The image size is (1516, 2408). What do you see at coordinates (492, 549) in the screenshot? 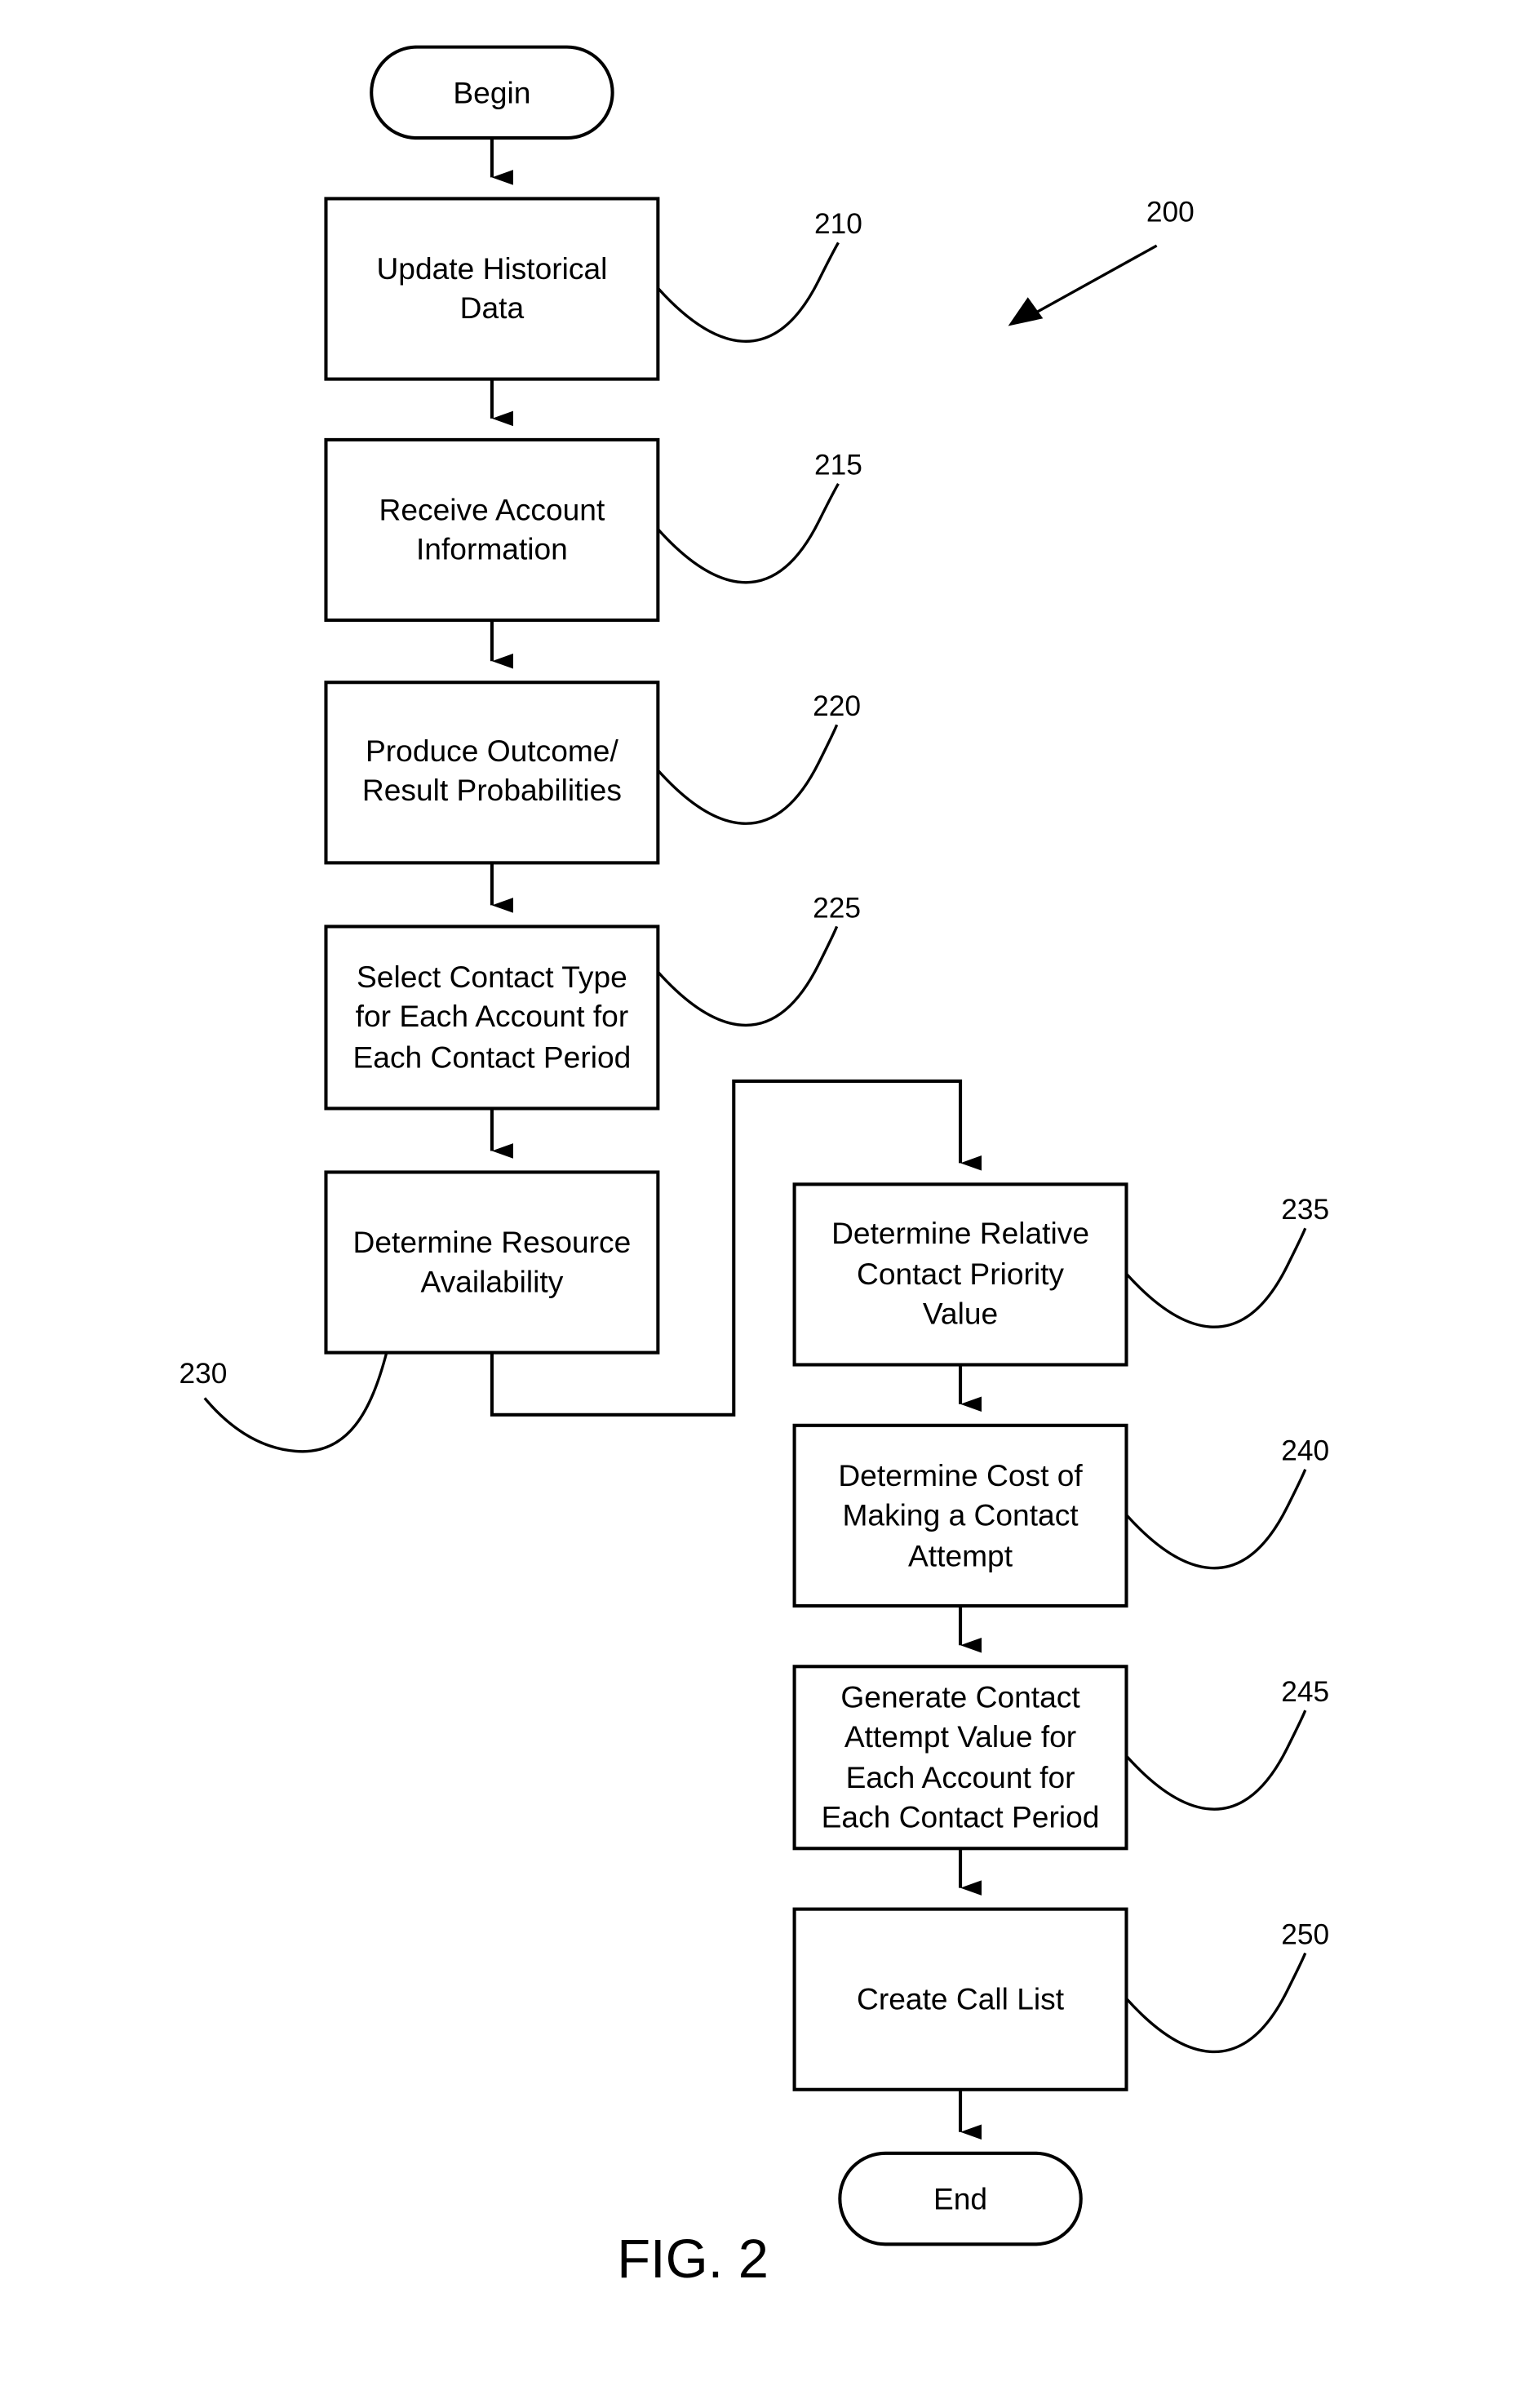
I see `step-215-line-2: Information` at bounding box center [492, 549].